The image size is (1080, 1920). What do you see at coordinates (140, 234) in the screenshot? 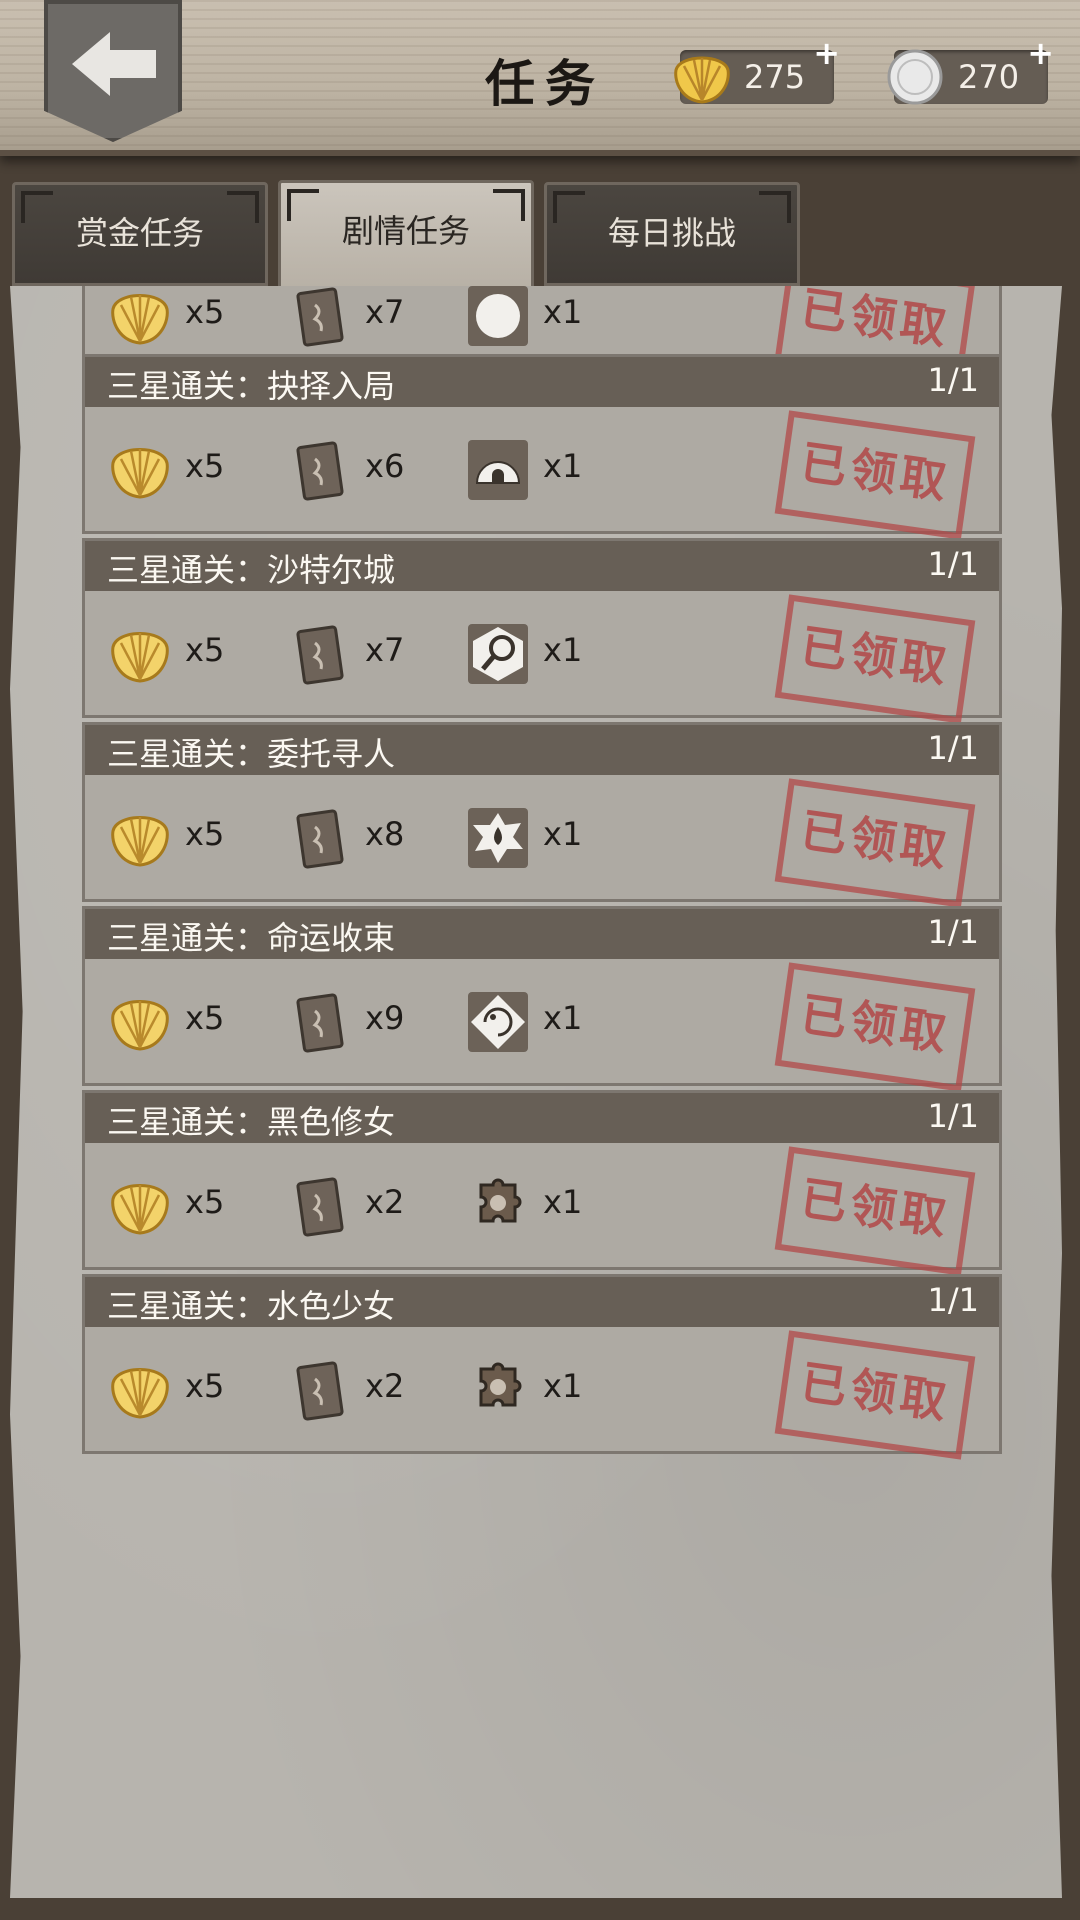
I see `tab-bounty: 赏金任务` at bounding box center [140, 234].